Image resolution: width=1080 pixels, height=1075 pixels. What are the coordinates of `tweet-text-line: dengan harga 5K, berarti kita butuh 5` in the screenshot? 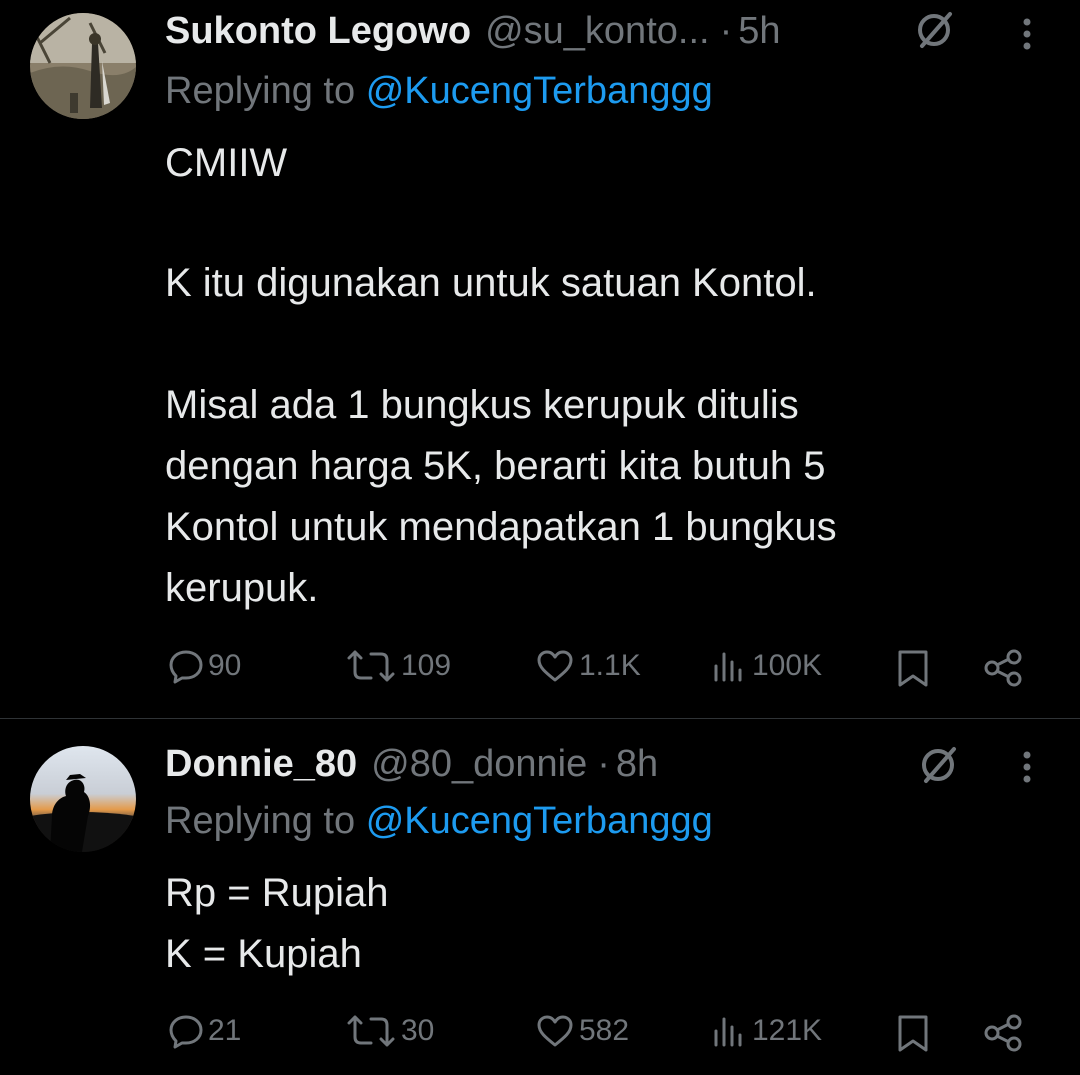 It's located at (495, 466).